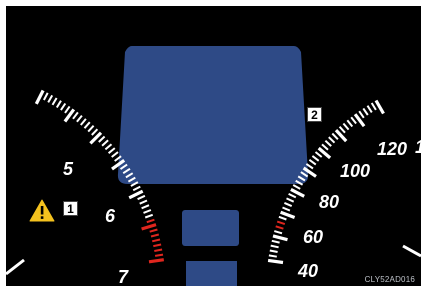  What do you see at coordinates (210, 228) in the screenshot?
I see `lower-display` at bounding box center [210, 228].